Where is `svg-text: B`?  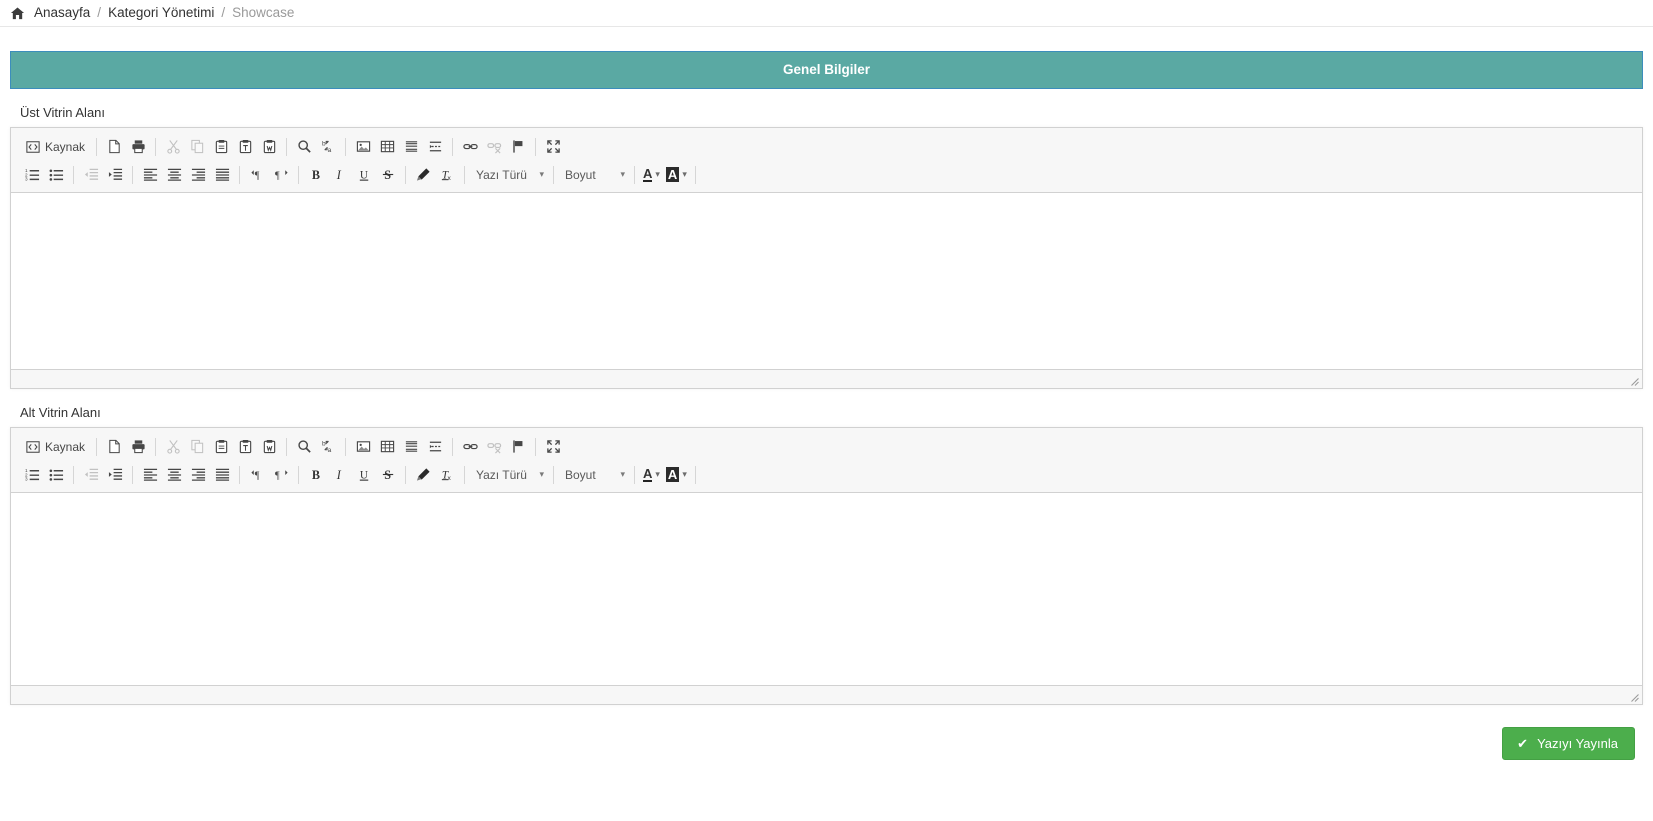 svg-text: B is located at coordinates (315, 475).